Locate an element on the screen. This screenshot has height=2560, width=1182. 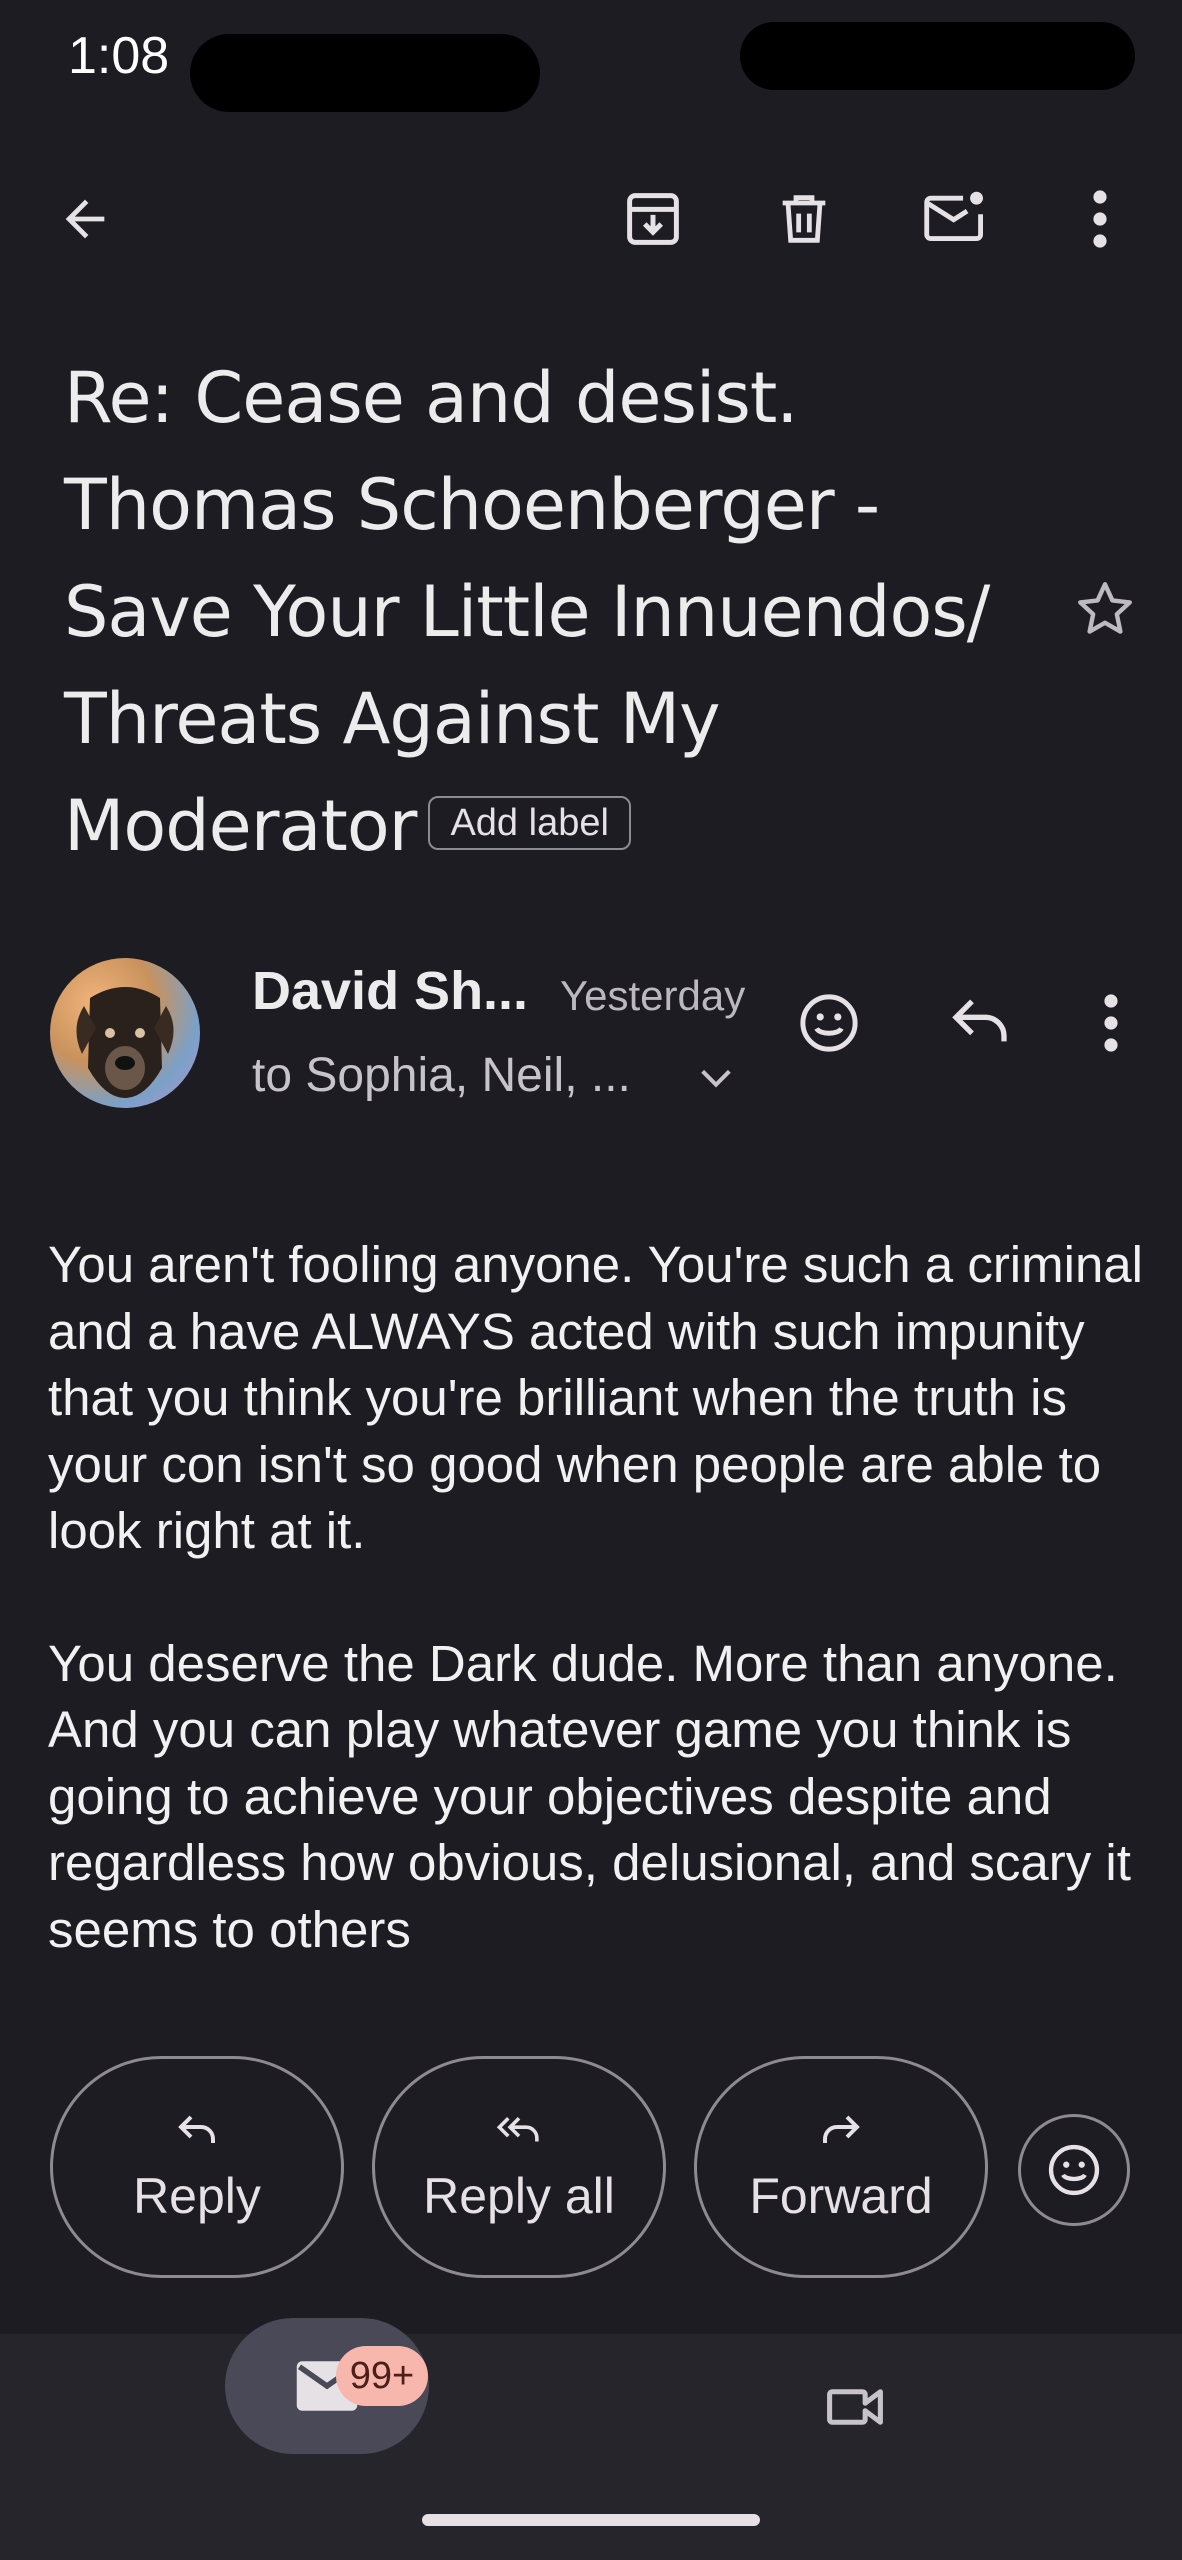
status-time: 1:08 is located at coordinates (119, 56).